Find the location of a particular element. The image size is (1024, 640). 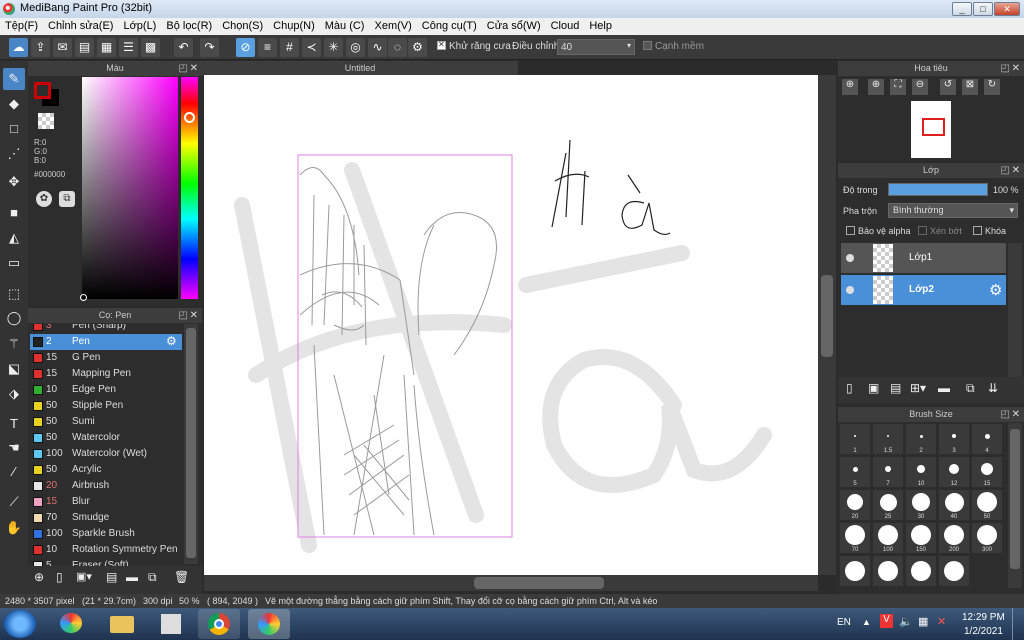

opacity-slider is located at coordinates (938, 189).